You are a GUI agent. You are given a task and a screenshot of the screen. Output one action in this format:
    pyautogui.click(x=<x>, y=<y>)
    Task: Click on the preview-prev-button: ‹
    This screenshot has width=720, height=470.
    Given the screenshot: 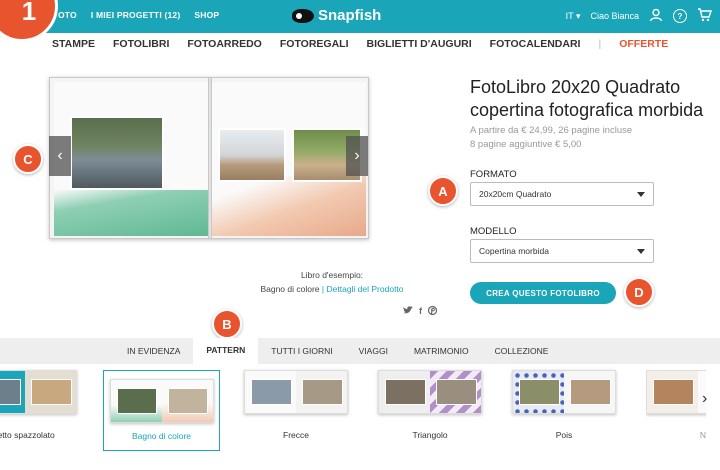 What is the action you would take?
    pyautogui.click(x=60, y=156)
    